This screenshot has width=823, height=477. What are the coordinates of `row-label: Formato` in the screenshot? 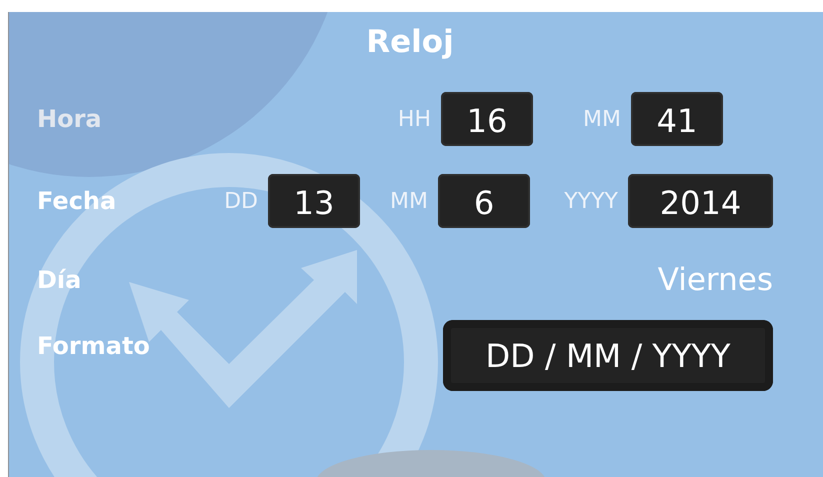 It's located at (94, 346).